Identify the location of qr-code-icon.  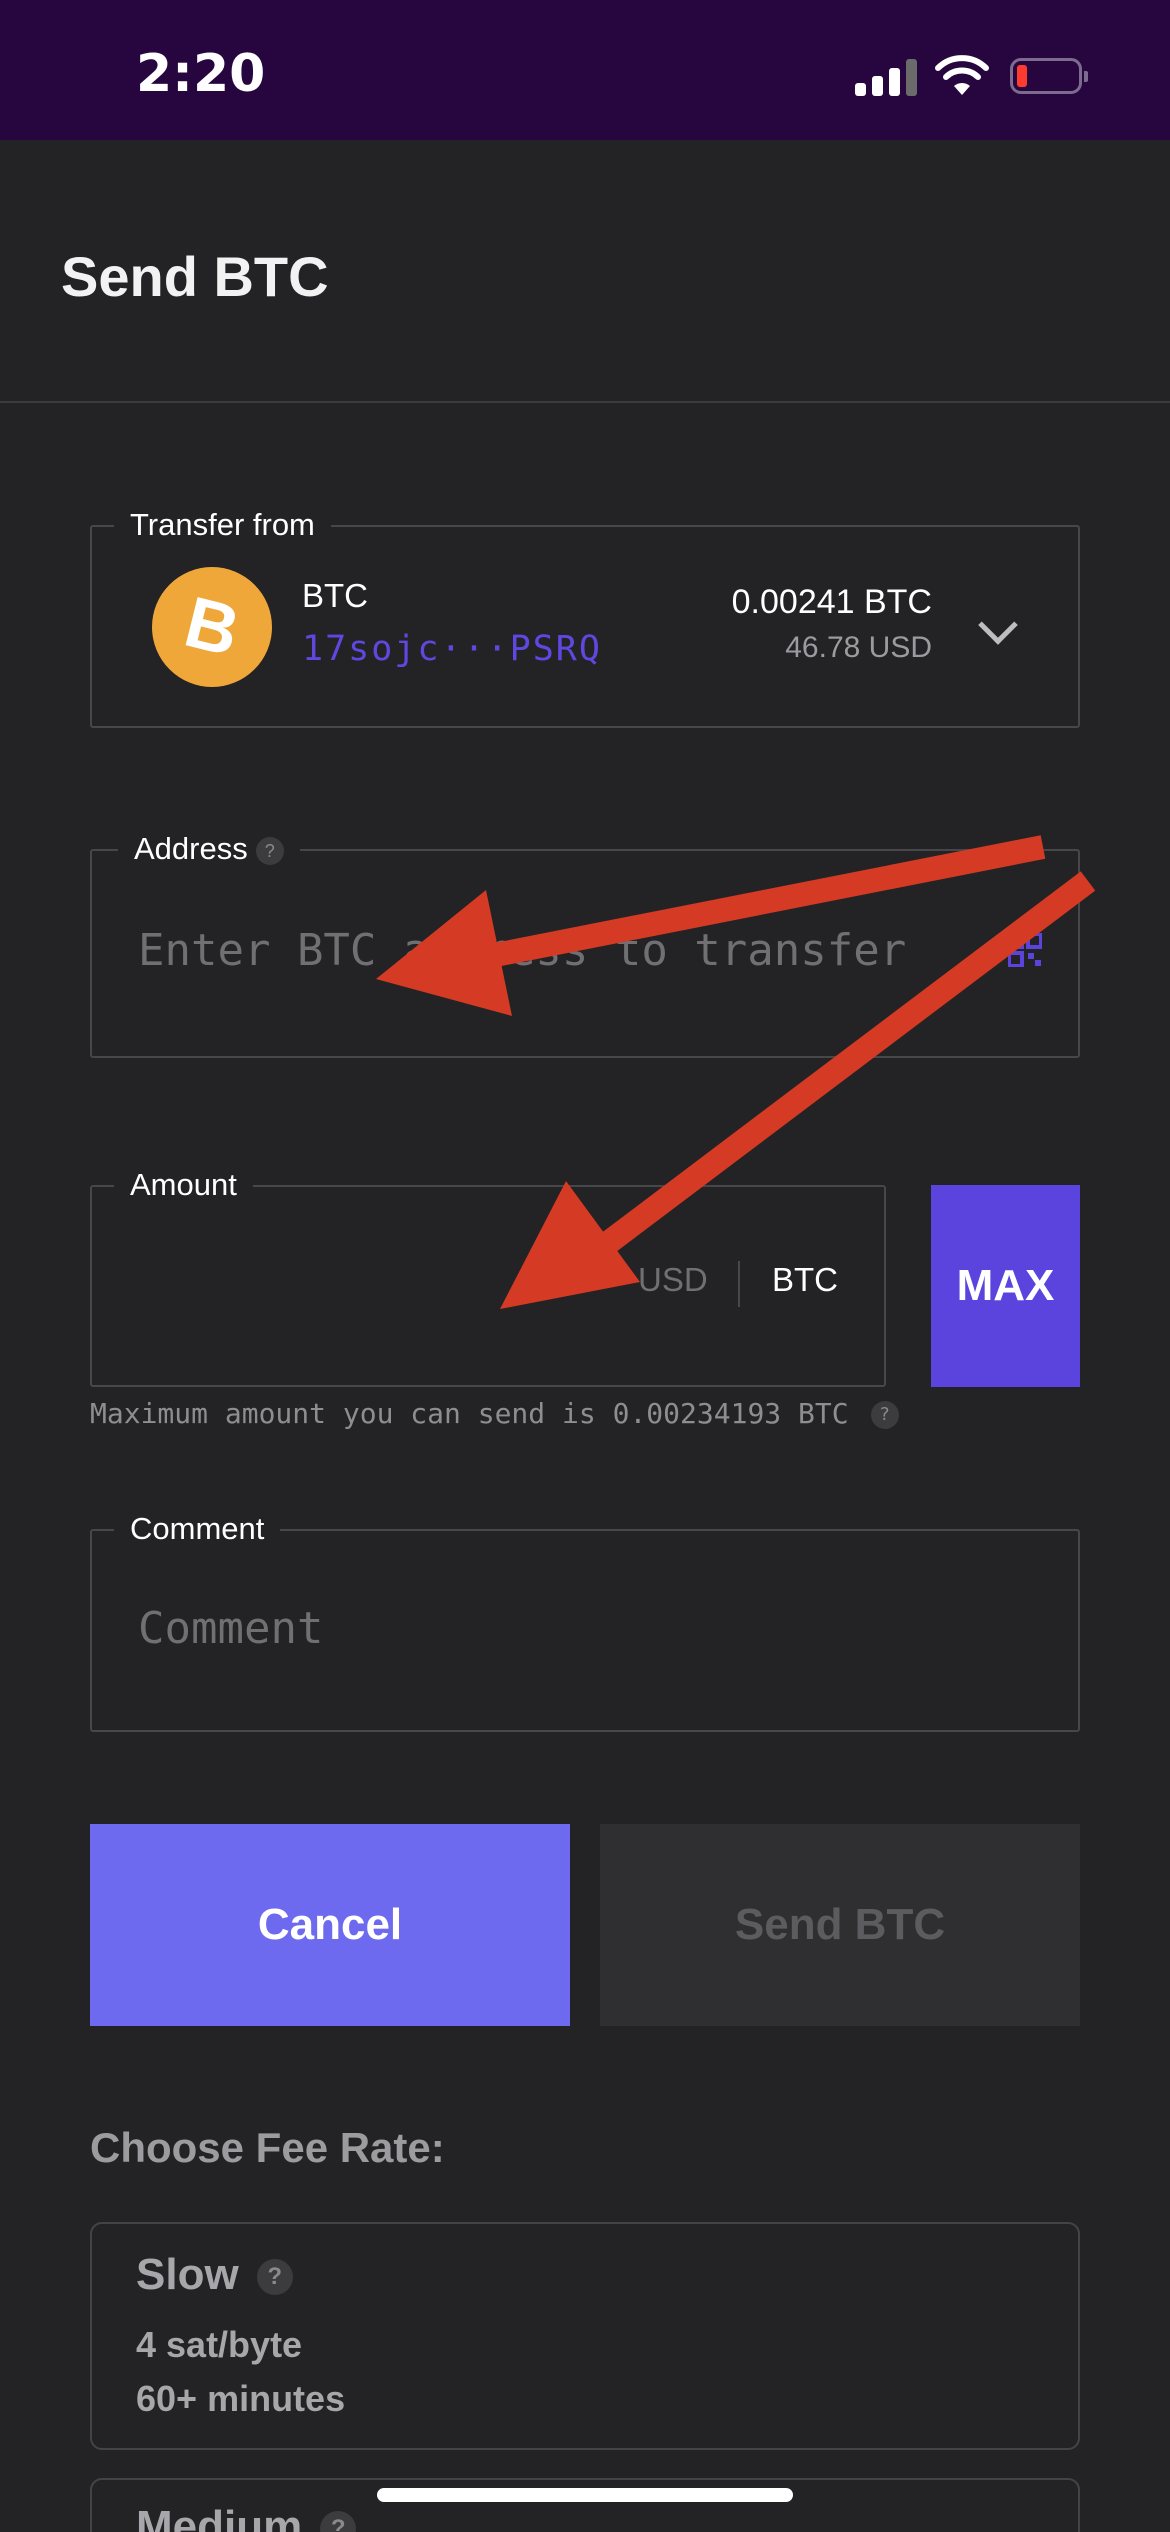
(1025, 950).